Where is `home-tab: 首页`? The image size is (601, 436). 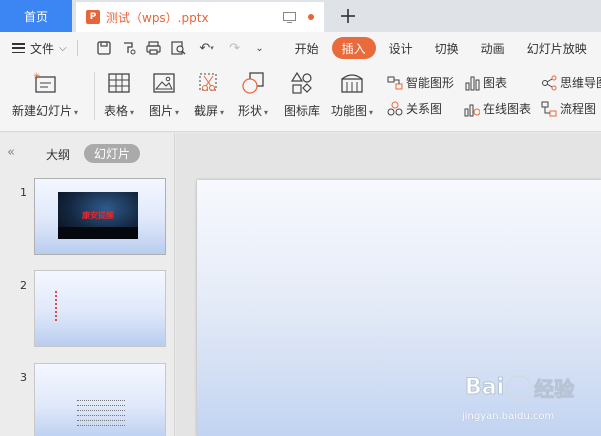
home-tab: 首页 is located at coordinates (36, 16).